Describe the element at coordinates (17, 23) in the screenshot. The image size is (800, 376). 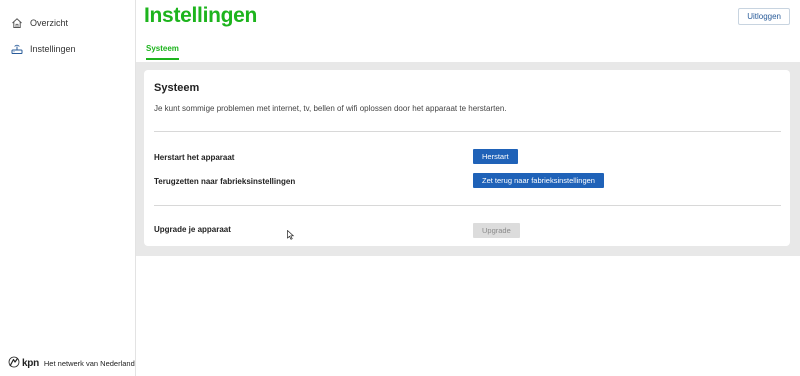
I see `home-icon` at that location.